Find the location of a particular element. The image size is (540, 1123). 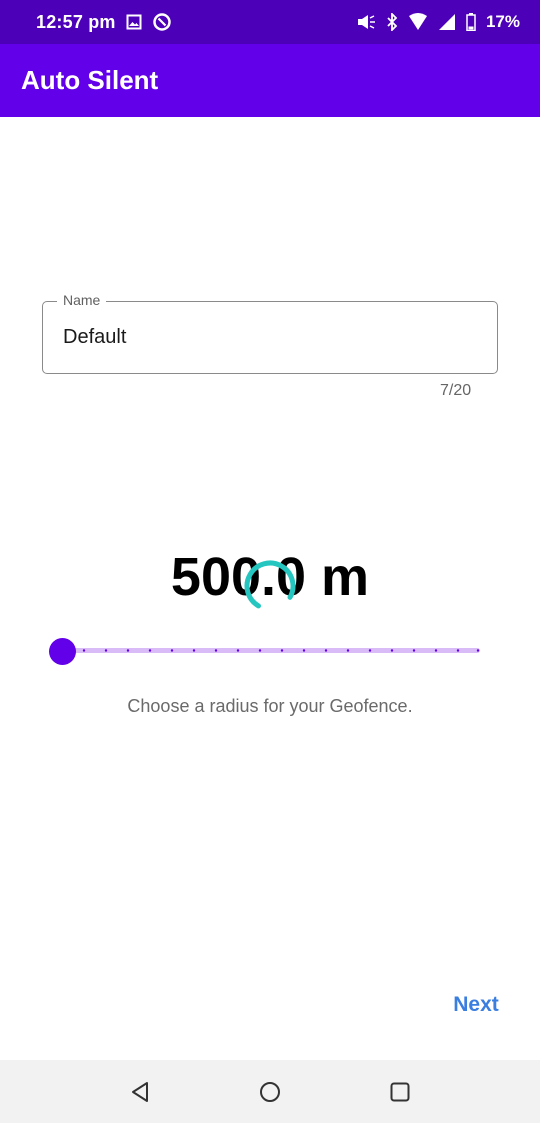

status-bar: 12:57 pm 17% is located at coordinates (270, 22).